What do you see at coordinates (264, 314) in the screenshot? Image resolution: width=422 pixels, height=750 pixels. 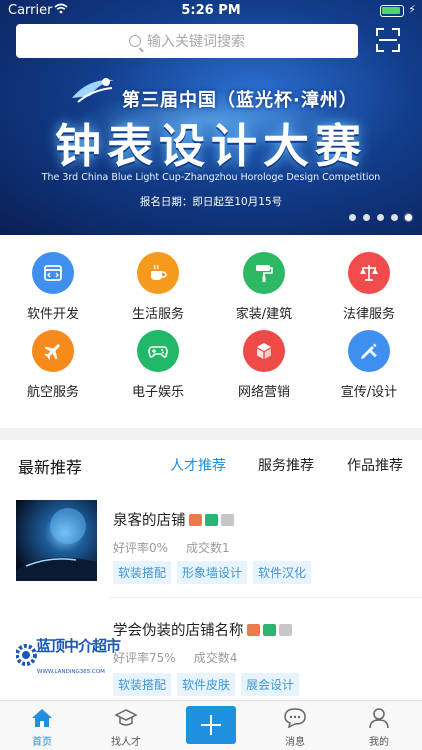 I see `category-label: 家装/建筑` at bounding box center [264, 314].